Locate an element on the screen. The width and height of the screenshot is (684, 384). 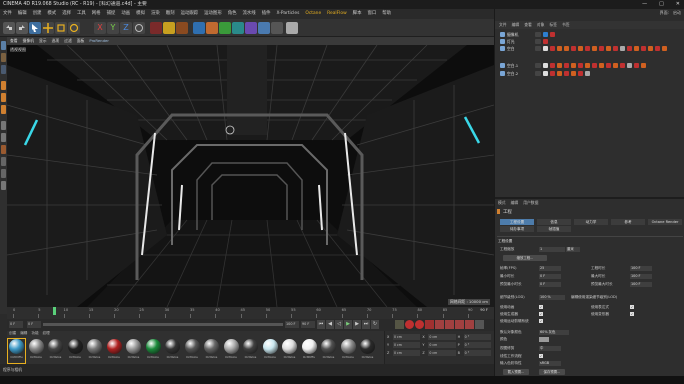
menu-item: 网格 is located at coordinates (96, 14).